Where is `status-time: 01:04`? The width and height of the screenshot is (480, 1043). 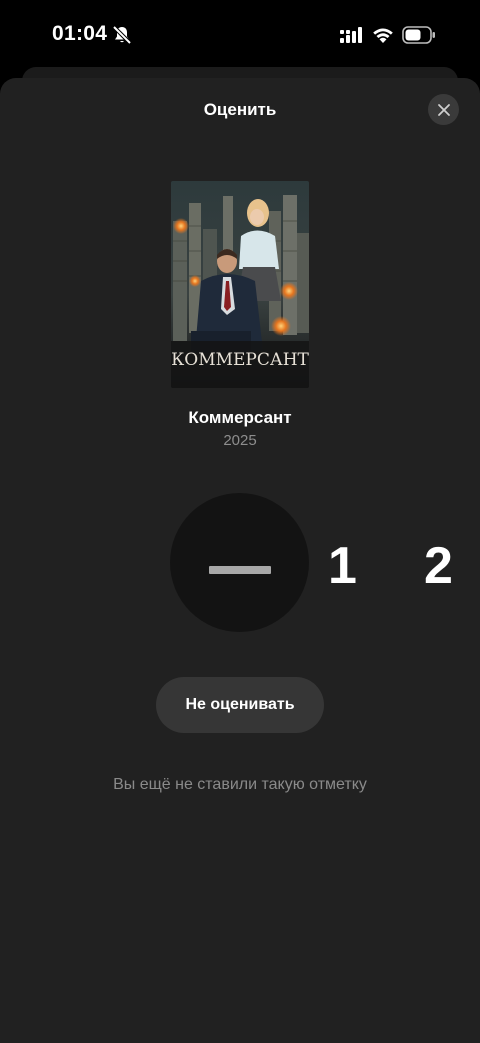
status-time: 01:04 is located at coordinates (80, 33).